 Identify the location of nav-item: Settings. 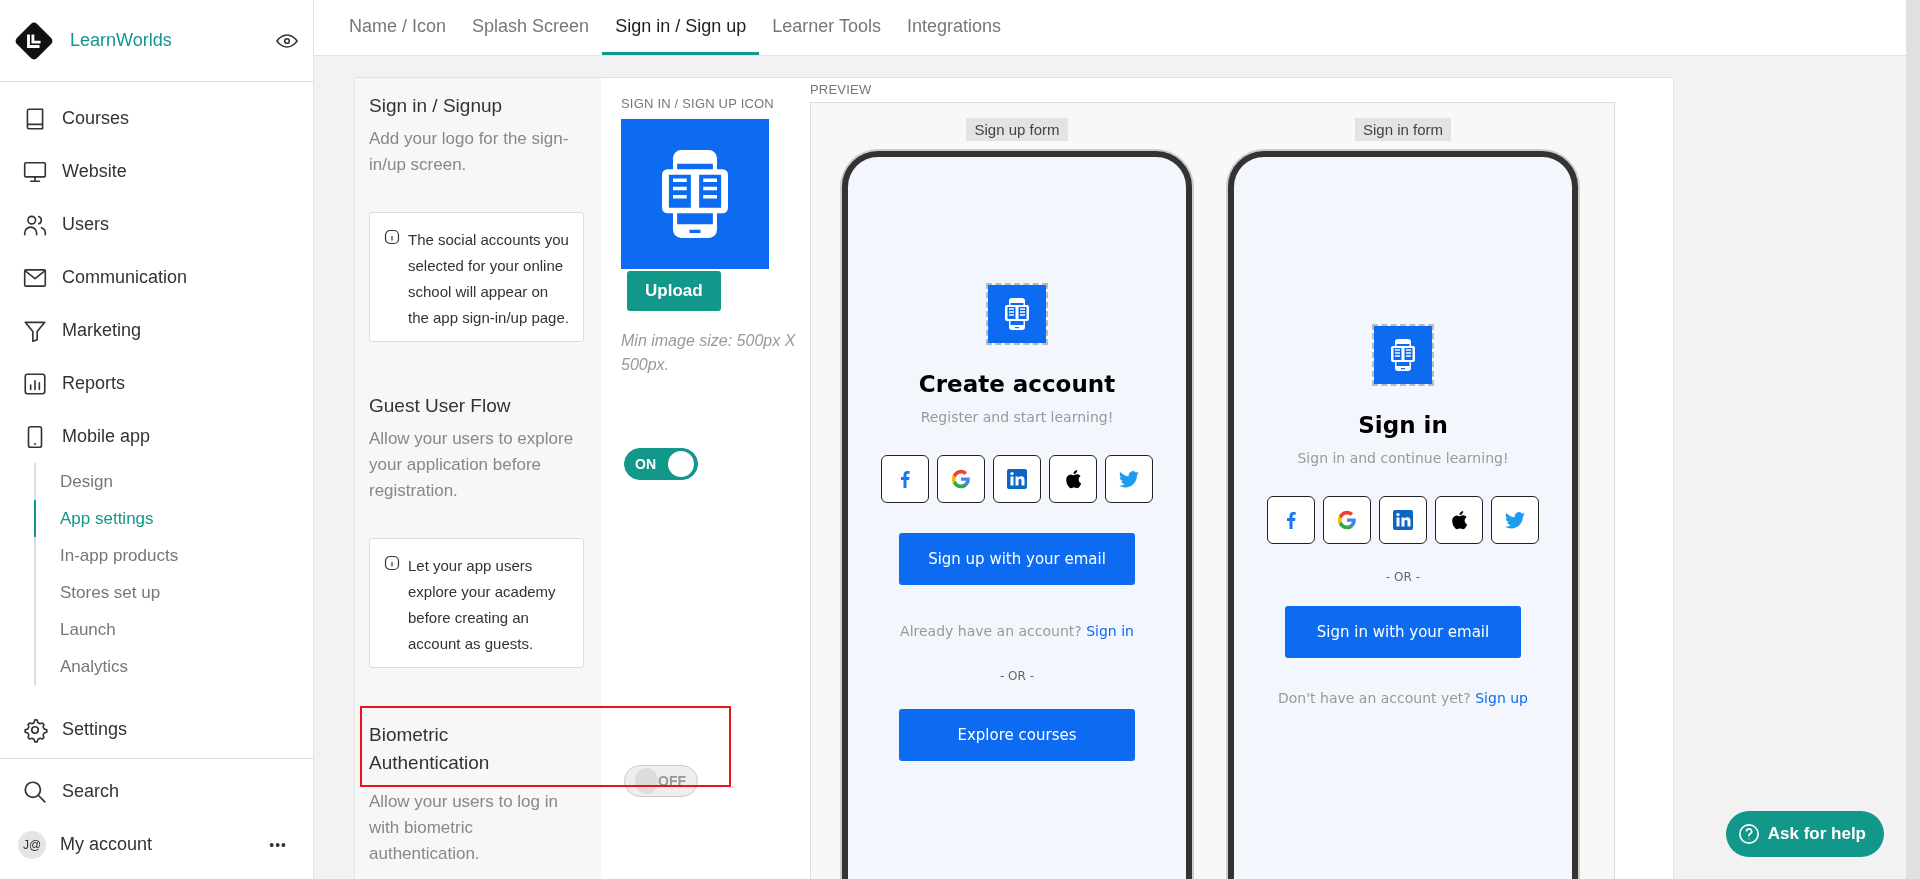
(156, 729).